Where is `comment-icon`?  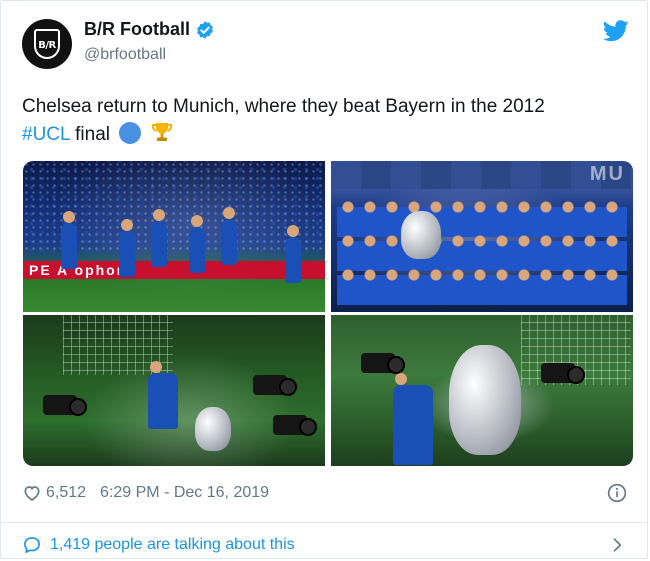 comment-icon is located at coordinates (32, 545).